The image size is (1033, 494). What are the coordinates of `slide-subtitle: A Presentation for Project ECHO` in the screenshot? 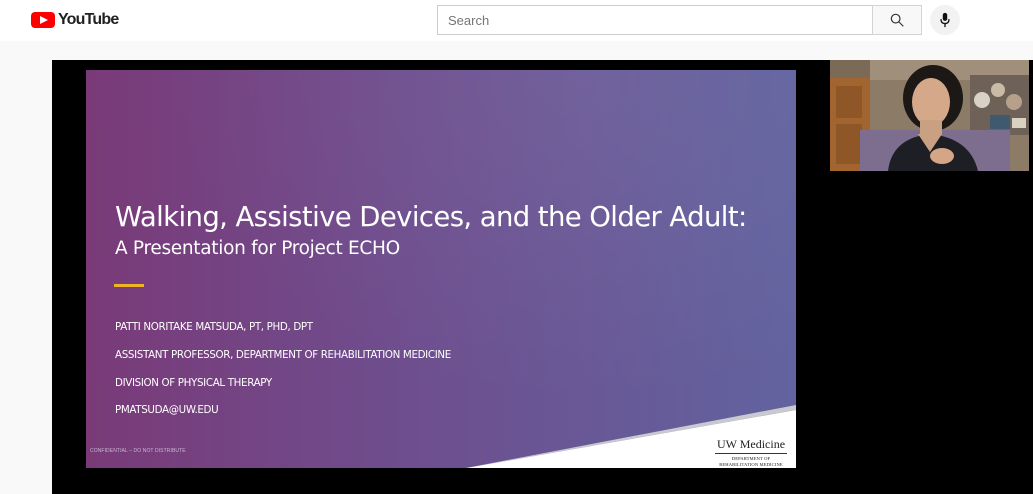 It's located at (257, 248).